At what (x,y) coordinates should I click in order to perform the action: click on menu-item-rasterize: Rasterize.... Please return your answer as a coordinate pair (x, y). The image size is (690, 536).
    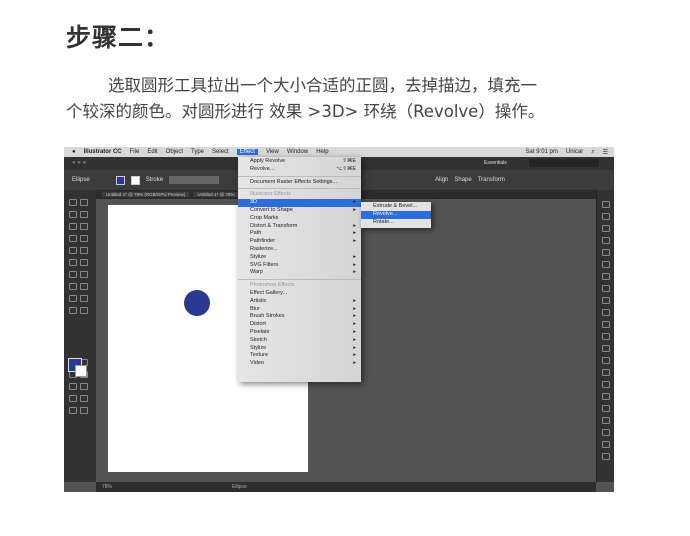
    Looking at the image, I should click on (299, 250).